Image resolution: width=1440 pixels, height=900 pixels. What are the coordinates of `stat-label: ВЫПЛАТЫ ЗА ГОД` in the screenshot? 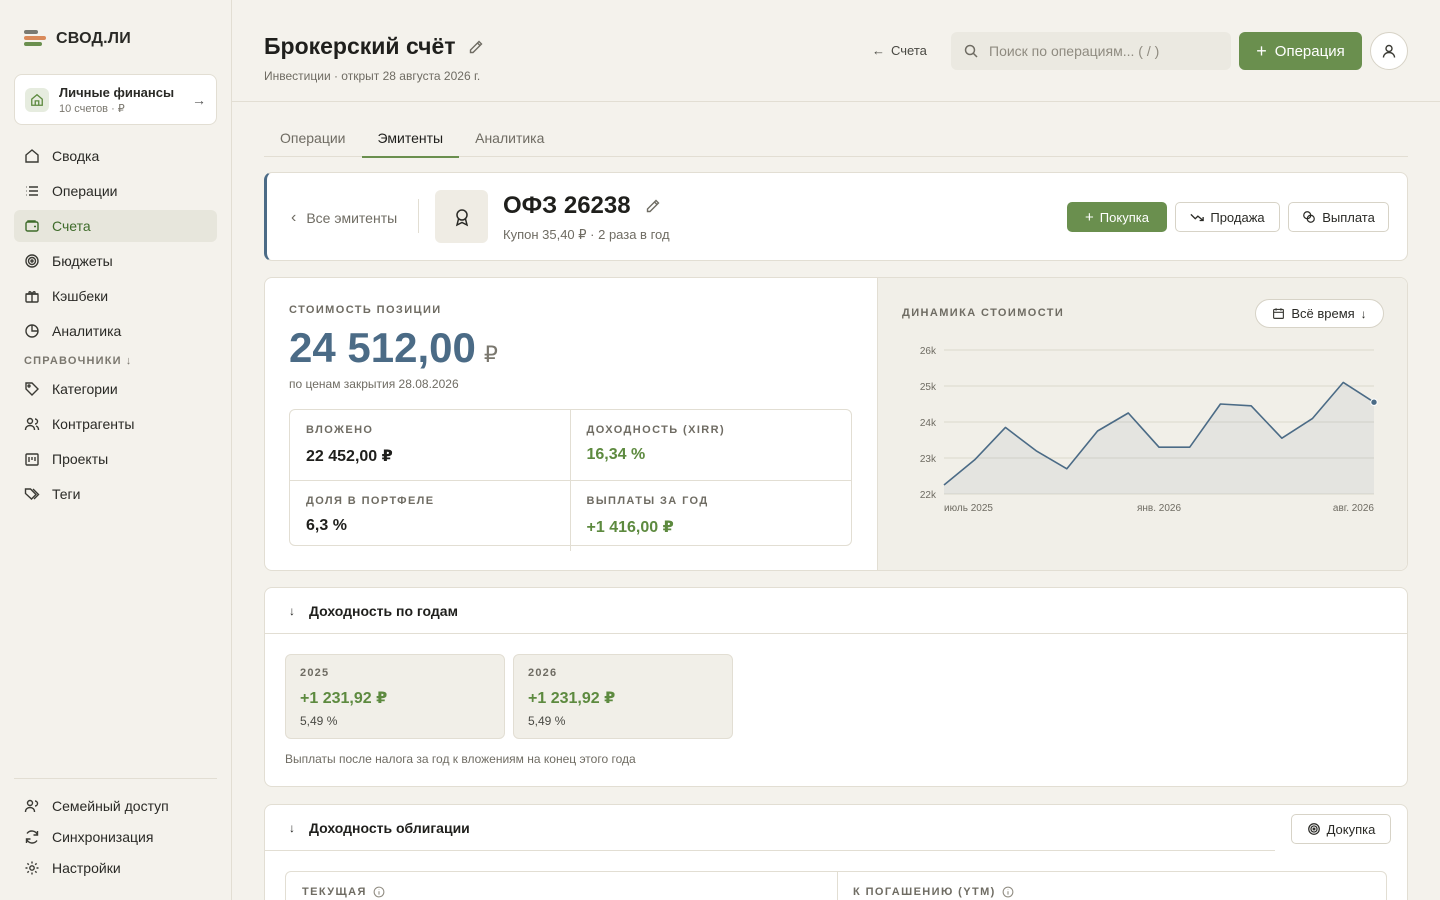 It's located at (647, 501).